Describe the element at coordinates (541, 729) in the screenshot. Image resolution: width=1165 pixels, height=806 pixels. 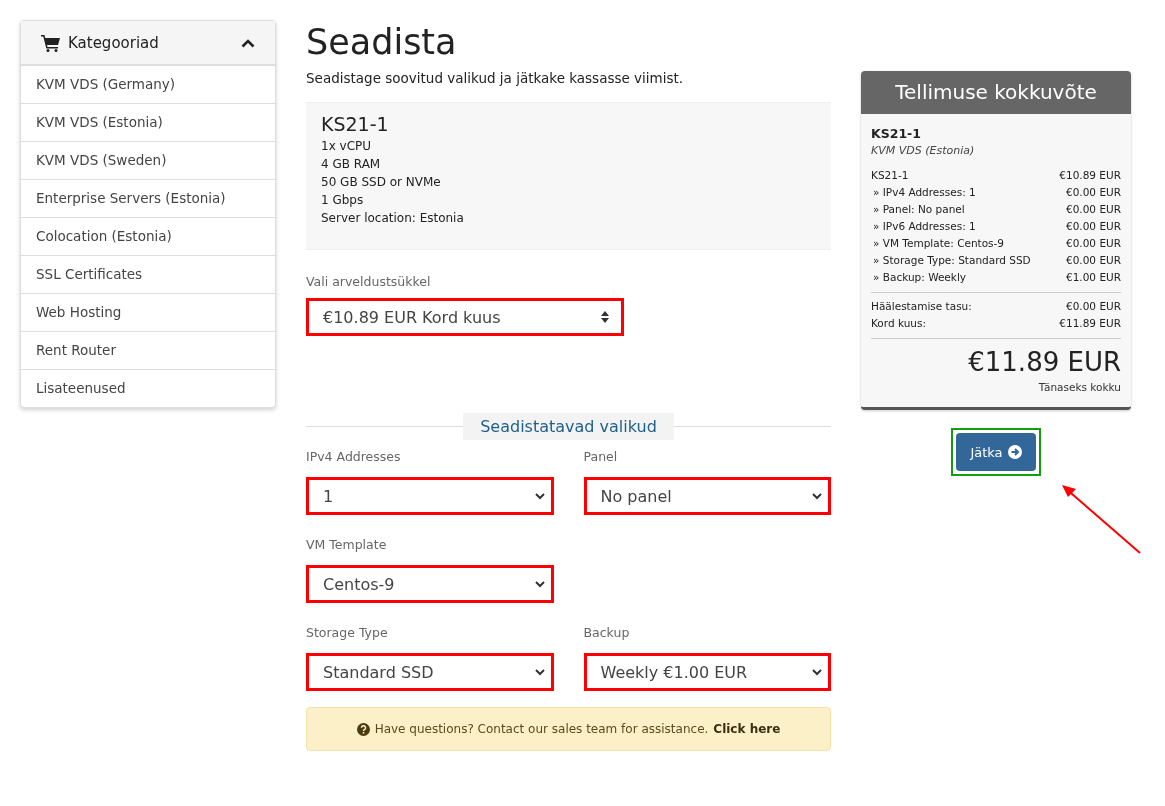
I see `help-text: Have questions? Contact our sales team for assistance.` at that location.